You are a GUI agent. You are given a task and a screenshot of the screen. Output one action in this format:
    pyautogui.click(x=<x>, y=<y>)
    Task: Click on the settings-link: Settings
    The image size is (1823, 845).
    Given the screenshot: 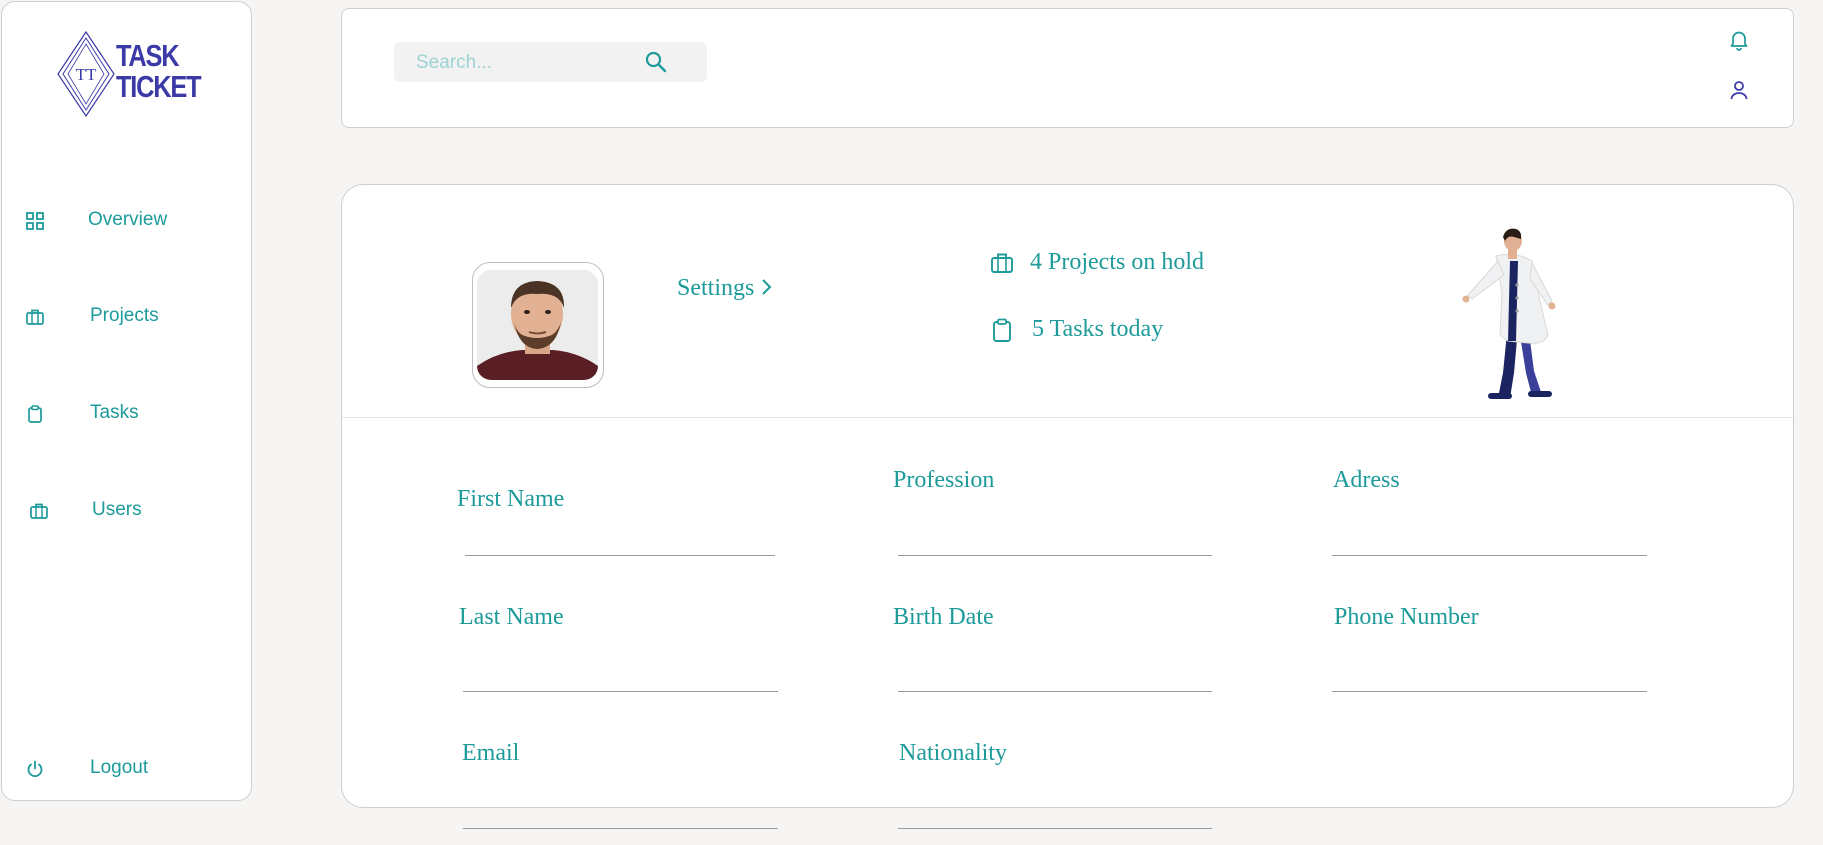 What is the action you would take?
    pyautogui.click(x=725, y=288)
    